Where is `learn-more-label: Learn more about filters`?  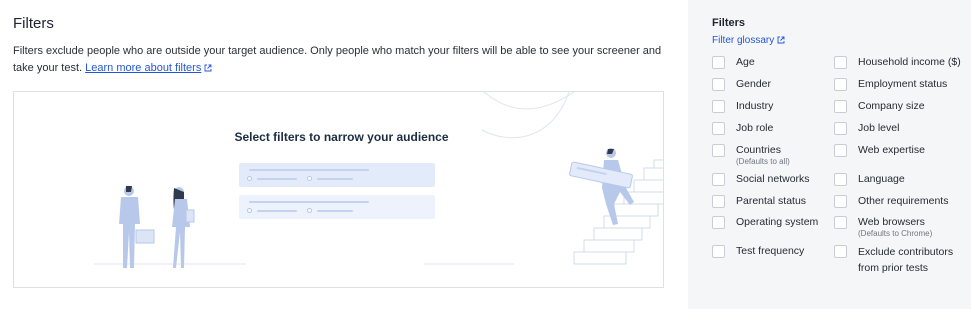 learn-more-label: Learn more about filters is located at coordinates (143, 68).